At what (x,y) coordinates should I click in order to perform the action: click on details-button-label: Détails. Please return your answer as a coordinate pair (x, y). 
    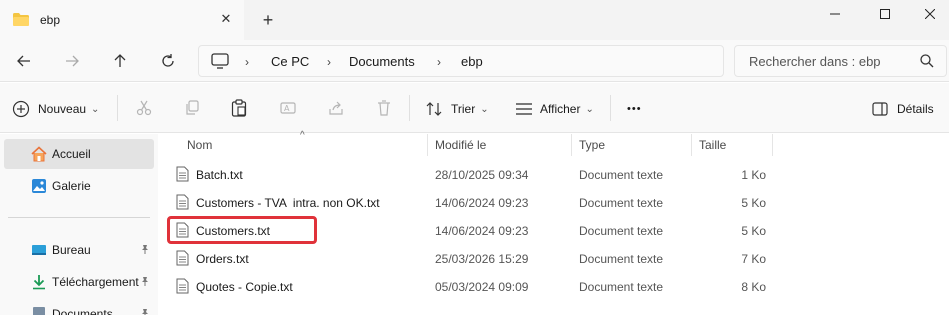
    Looking at the image, I should click on (915, 109).